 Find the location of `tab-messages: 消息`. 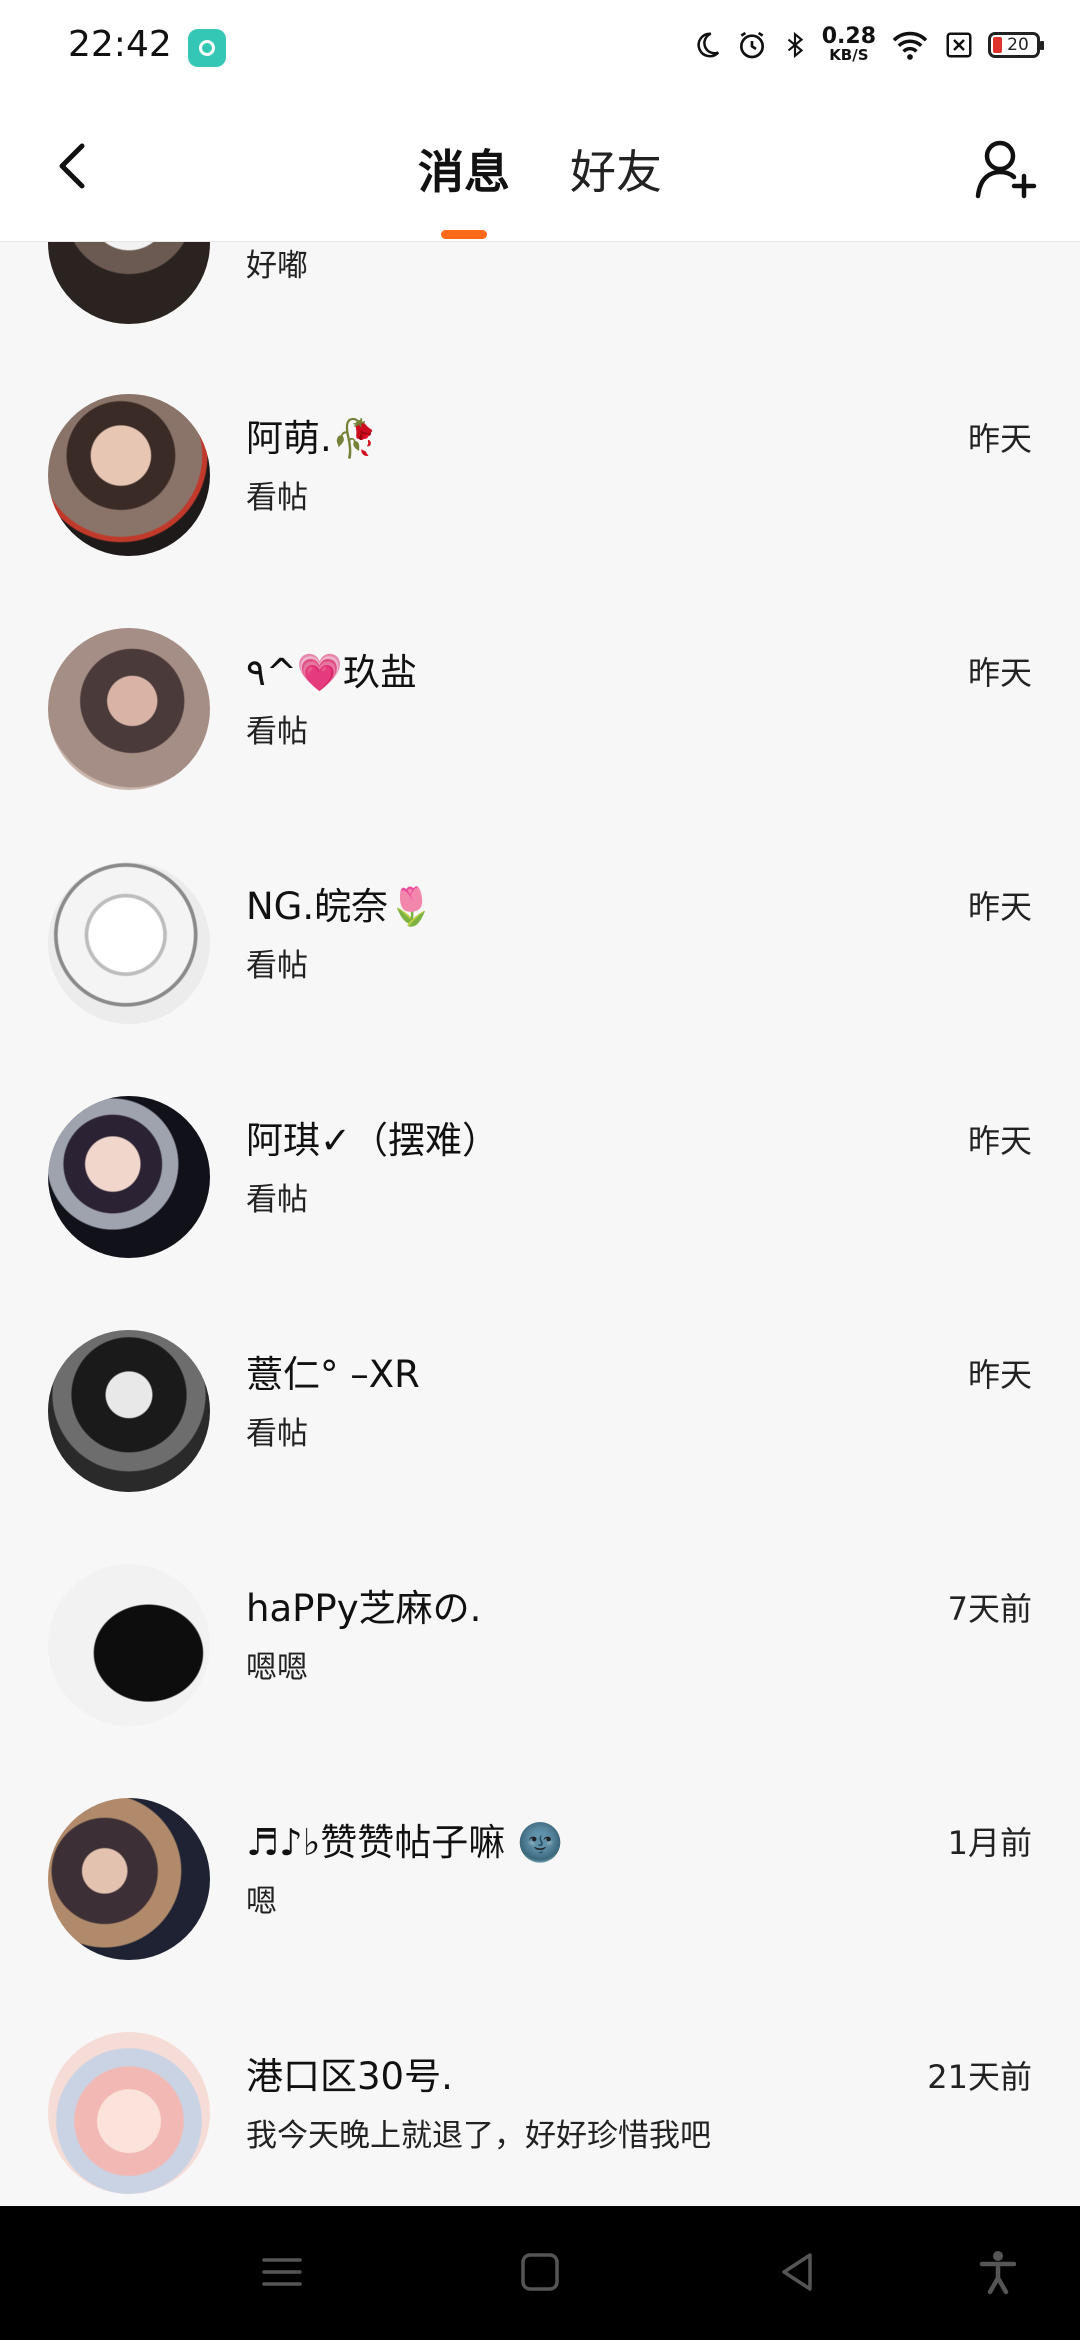

tab-messages: 消息 is located at coordinates (464, 169).